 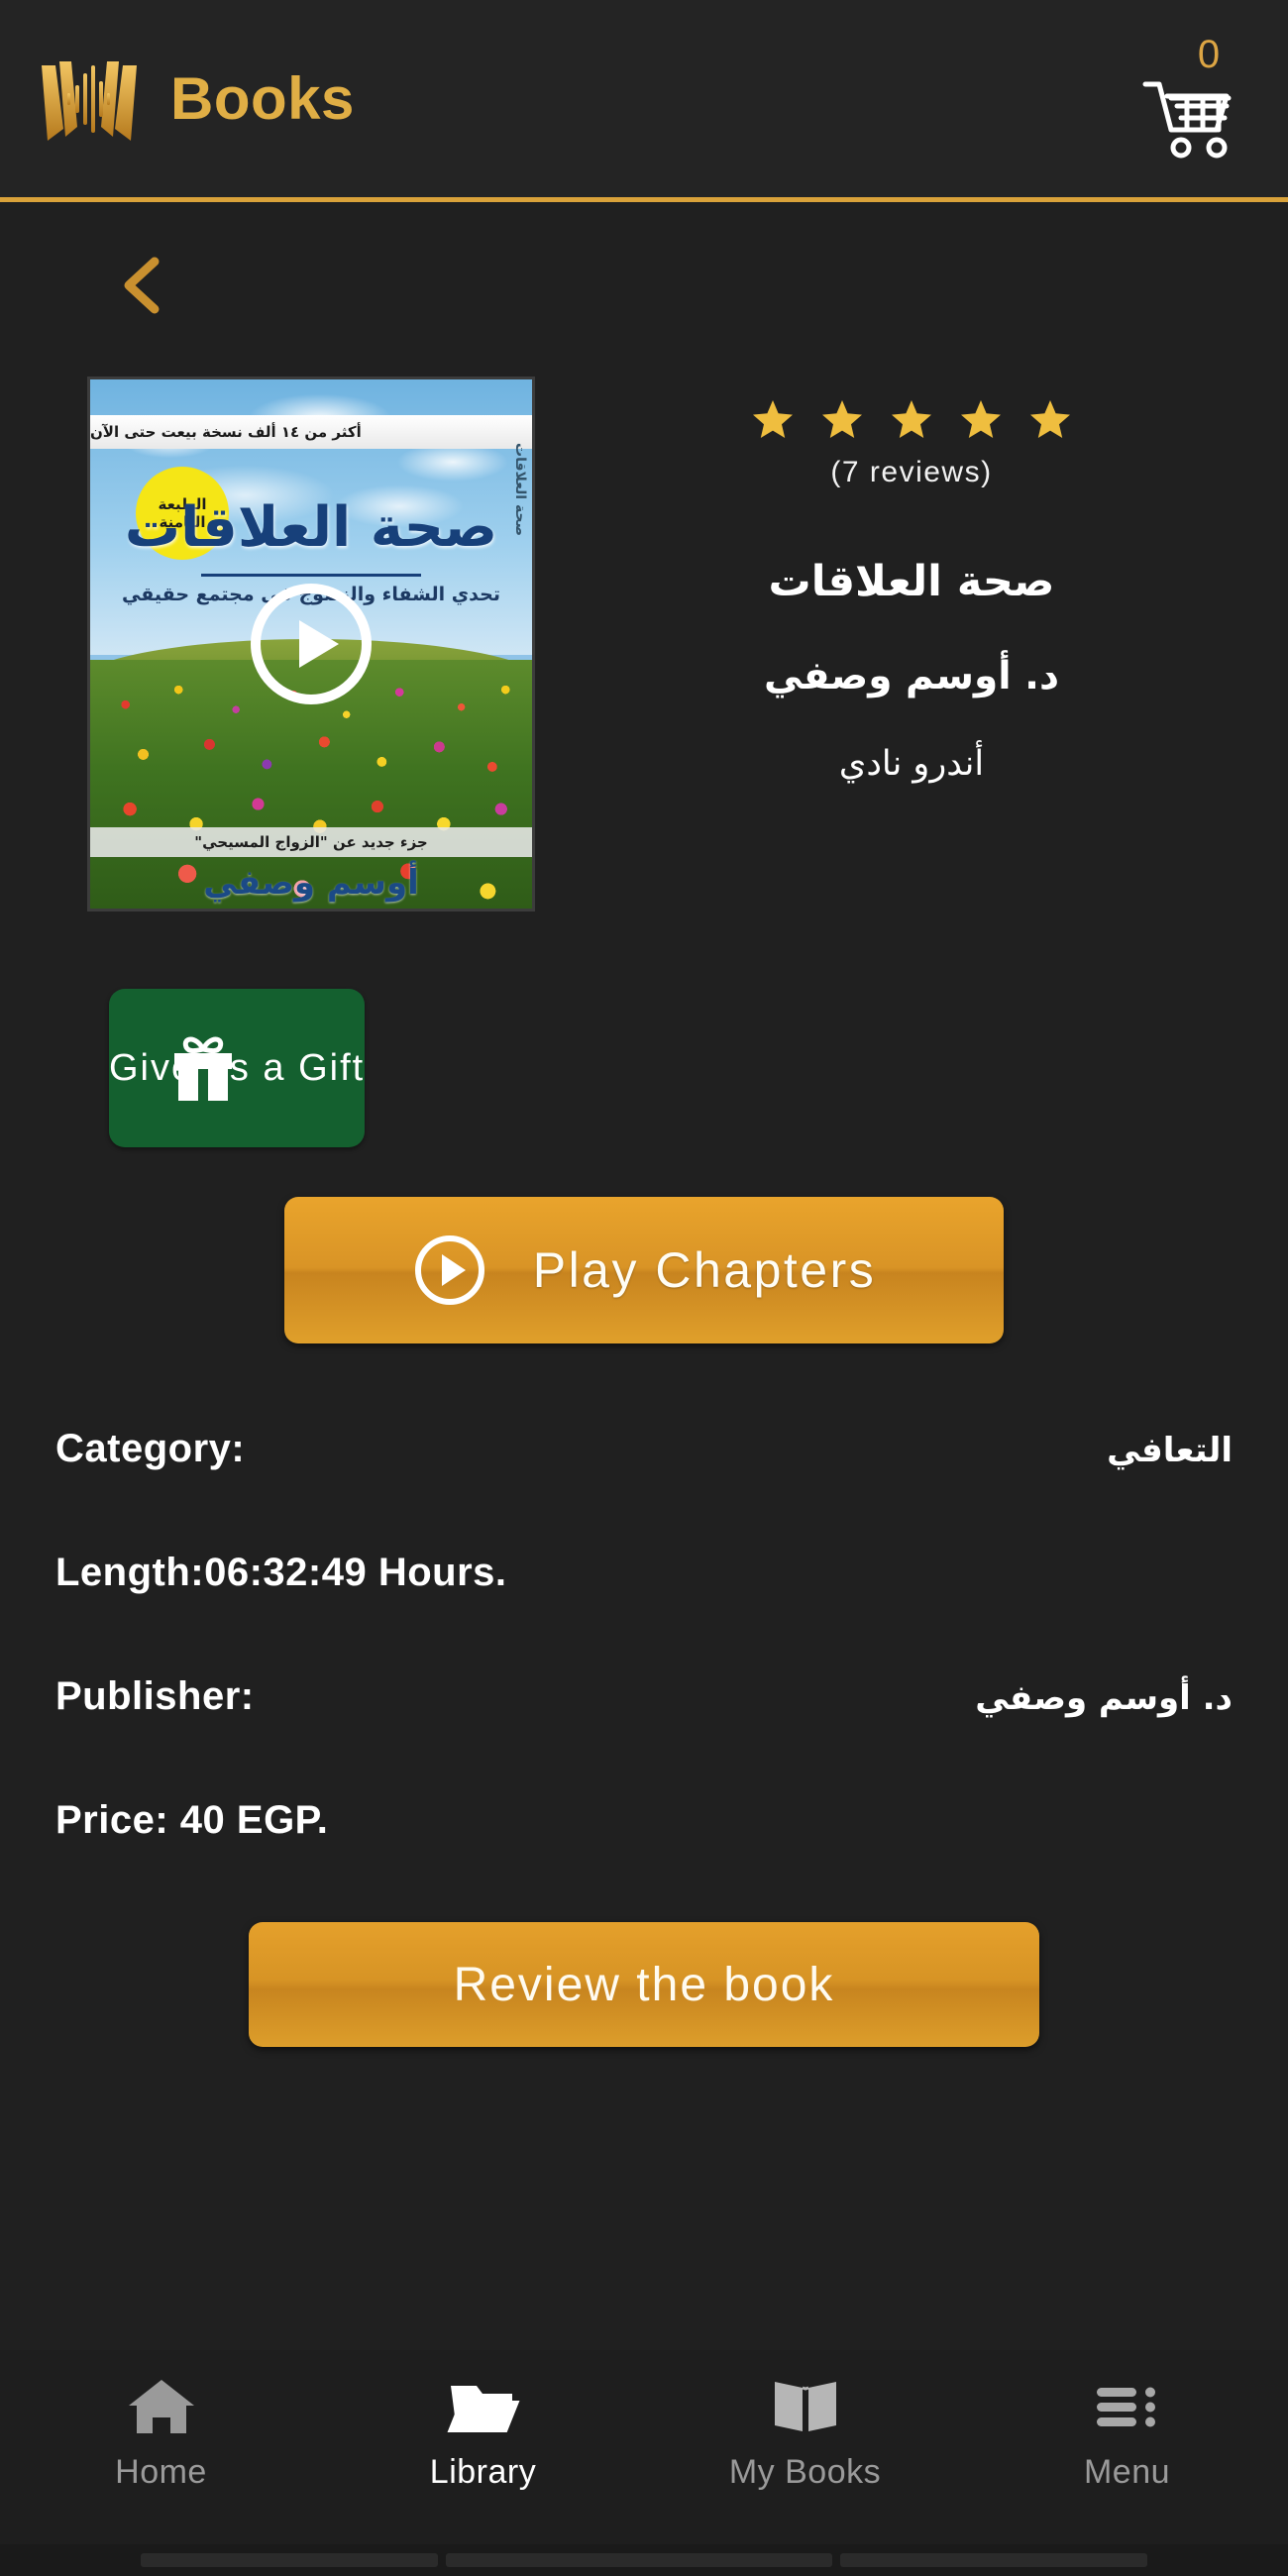 I want to click on nav-label: Library, so click(x=483, y=2472).